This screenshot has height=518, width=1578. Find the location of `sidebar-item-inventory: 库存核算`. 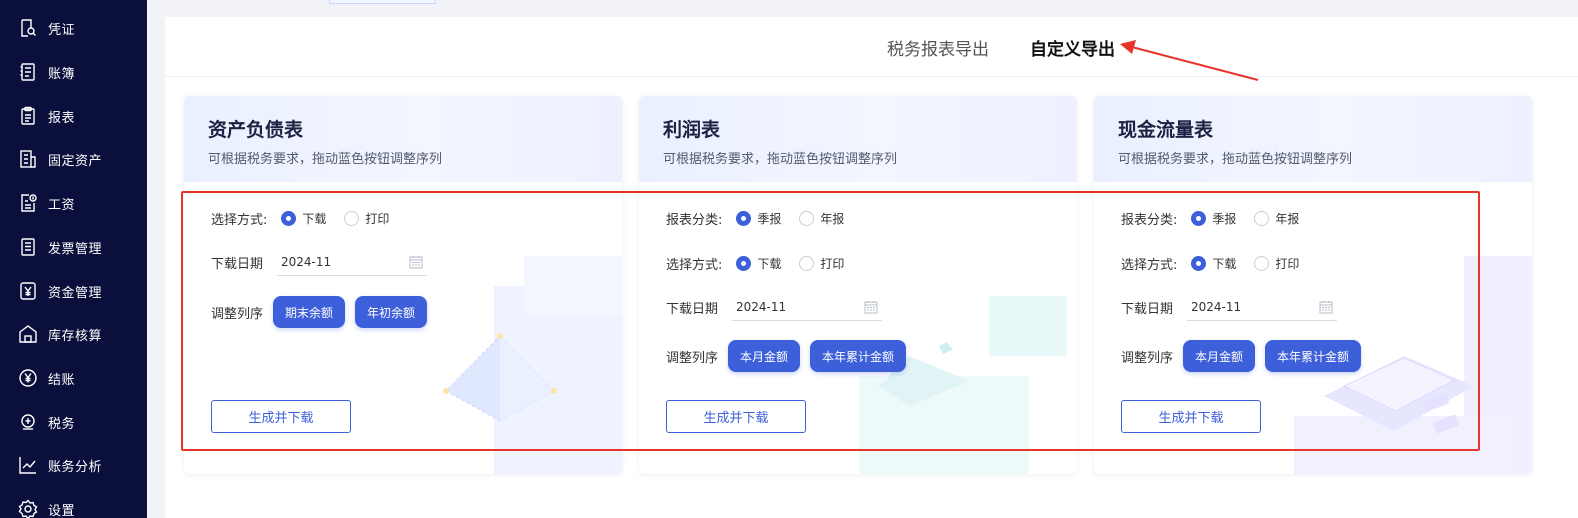

sidebar-item-inventory: 库存核算 is located at coordinates (60, 334).